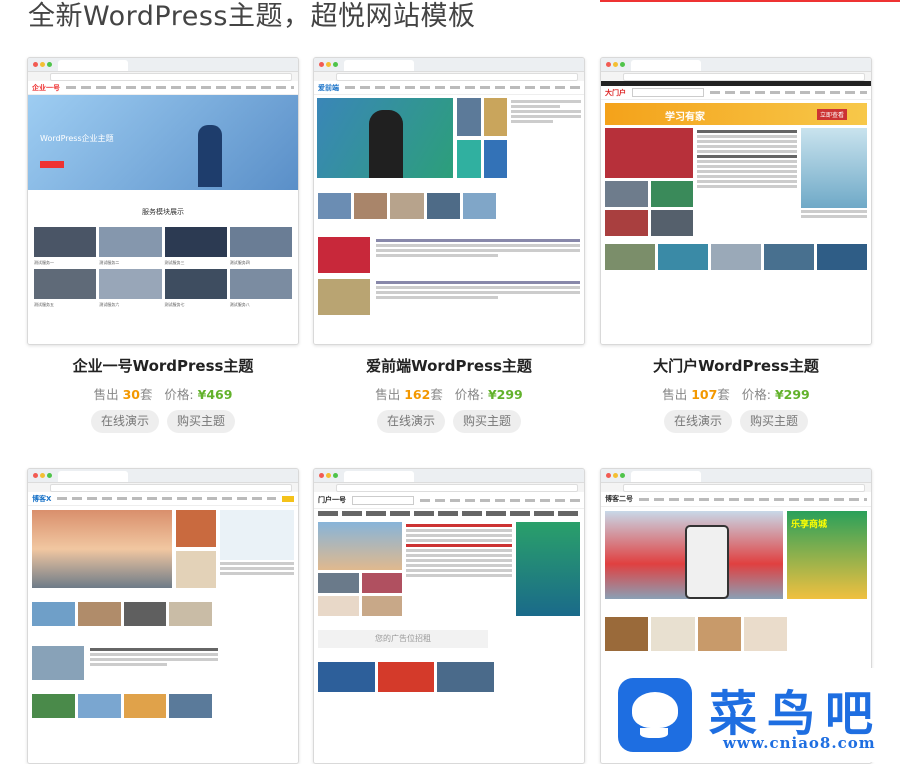  I want to click on sold-count: 30, so click(131, 394).